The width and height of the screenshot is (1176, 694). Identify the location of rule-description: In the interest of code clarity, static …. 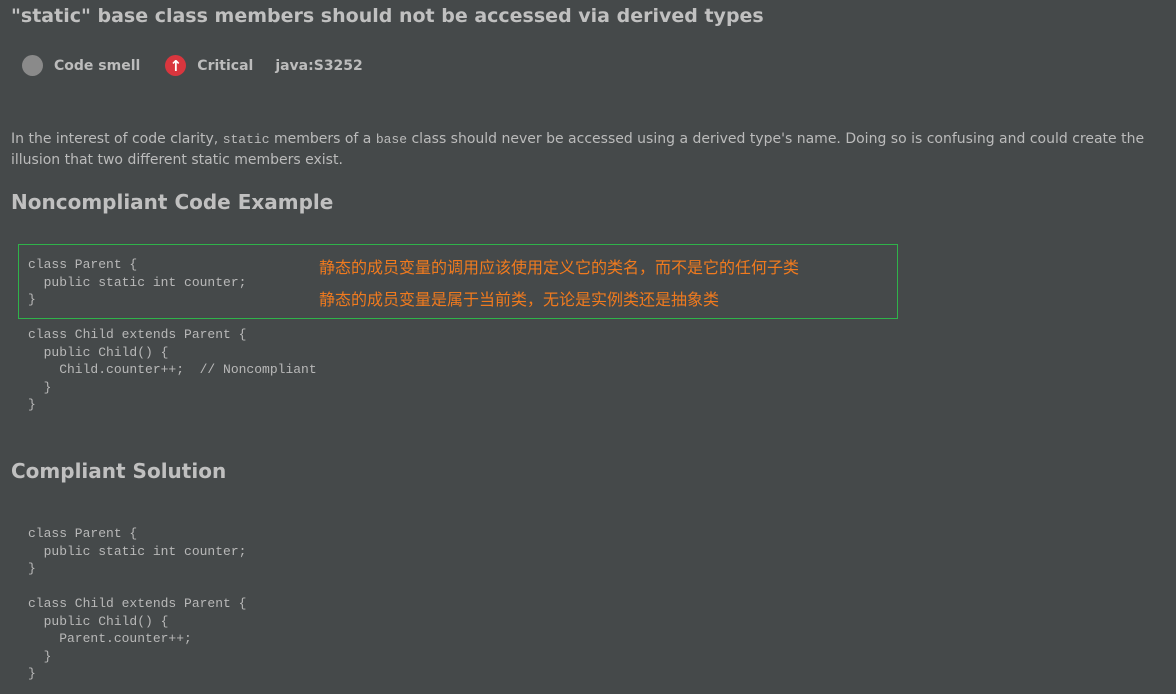
(578, 149).